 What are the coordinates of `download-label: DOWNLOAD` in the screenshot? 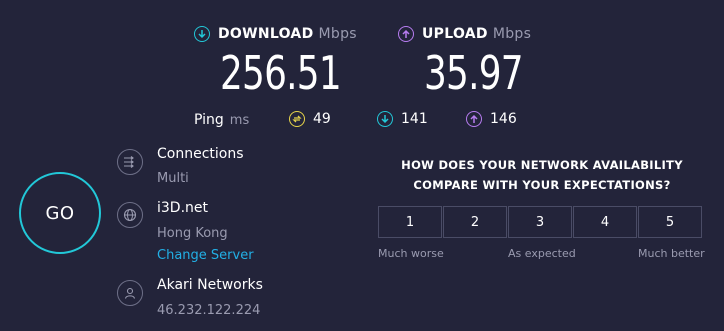 It's located at (266, 34).